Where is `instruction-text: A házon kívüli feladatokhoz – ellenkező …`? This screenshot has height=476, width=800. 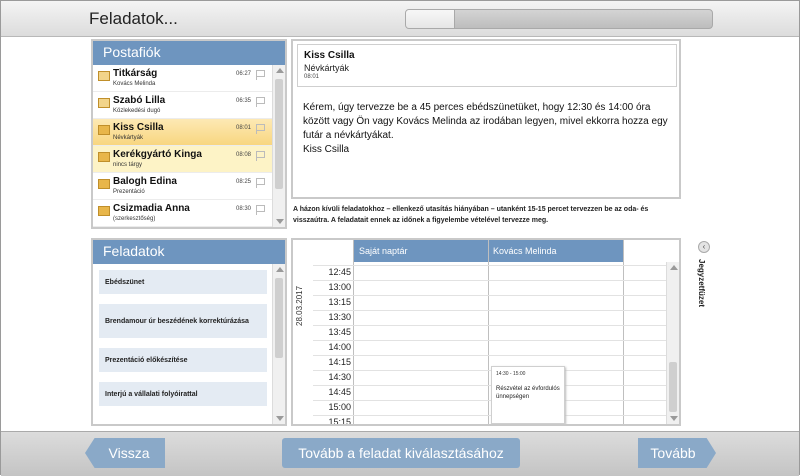 instruction-text: A házon kívüli feladatokhoz – ellenkező … is located at coordinates (471, 215).